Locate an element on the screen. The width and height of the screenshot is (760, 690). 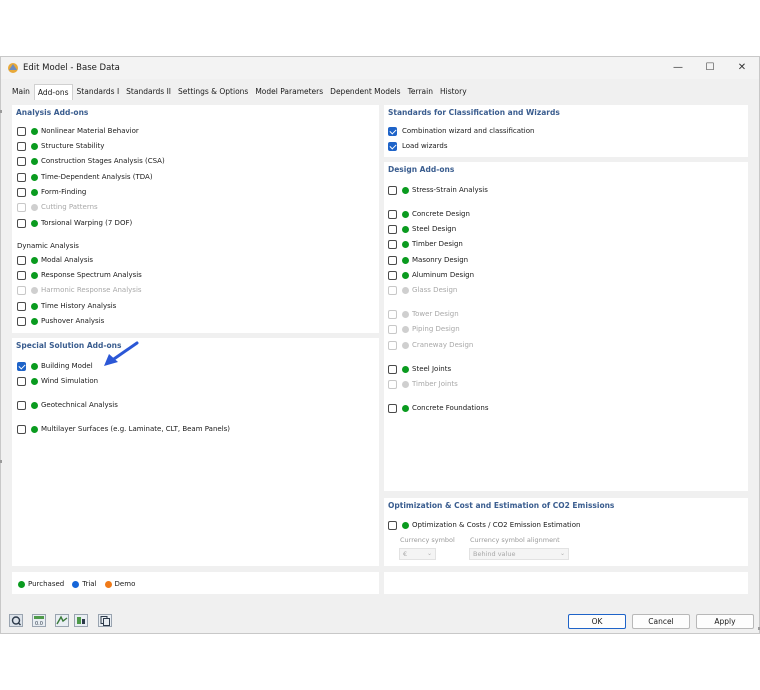
window-title: Edit Model - Base Data is located at coordinates (71, 68).